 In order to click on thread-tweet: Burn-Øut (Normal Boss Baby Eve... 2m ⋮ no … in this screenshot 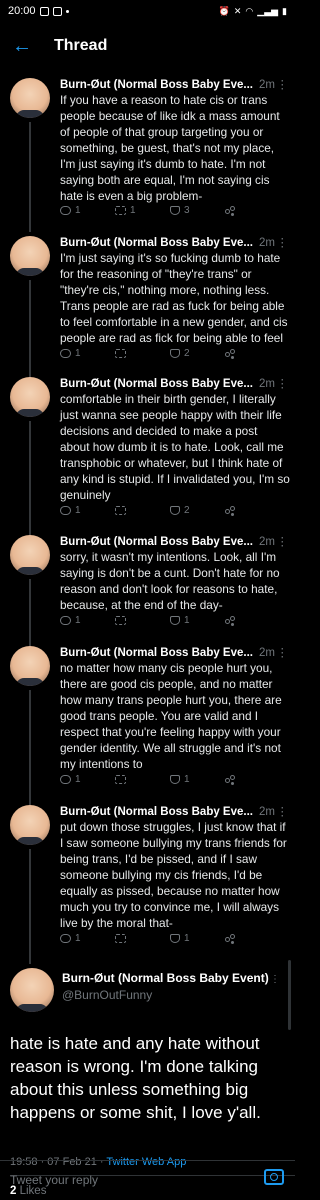, I will do `click(147, 728)`.